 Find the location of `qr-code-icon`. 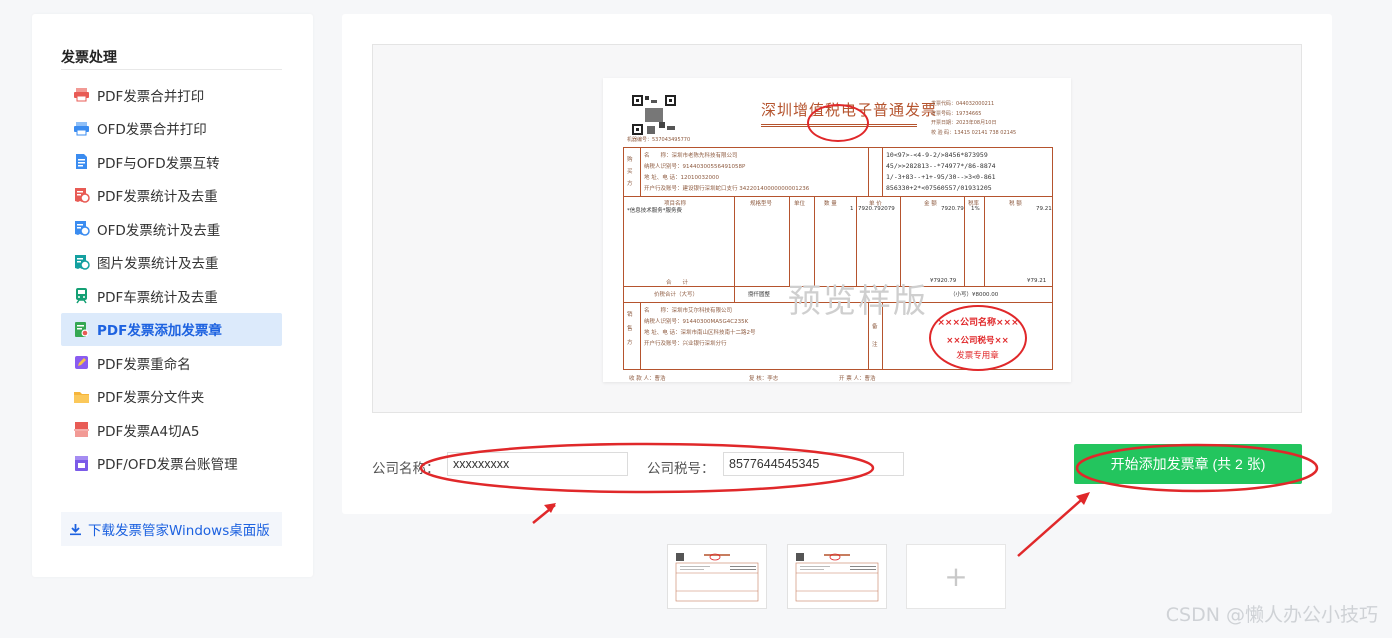

qr-code-icon is located at coordinates (654, 115).